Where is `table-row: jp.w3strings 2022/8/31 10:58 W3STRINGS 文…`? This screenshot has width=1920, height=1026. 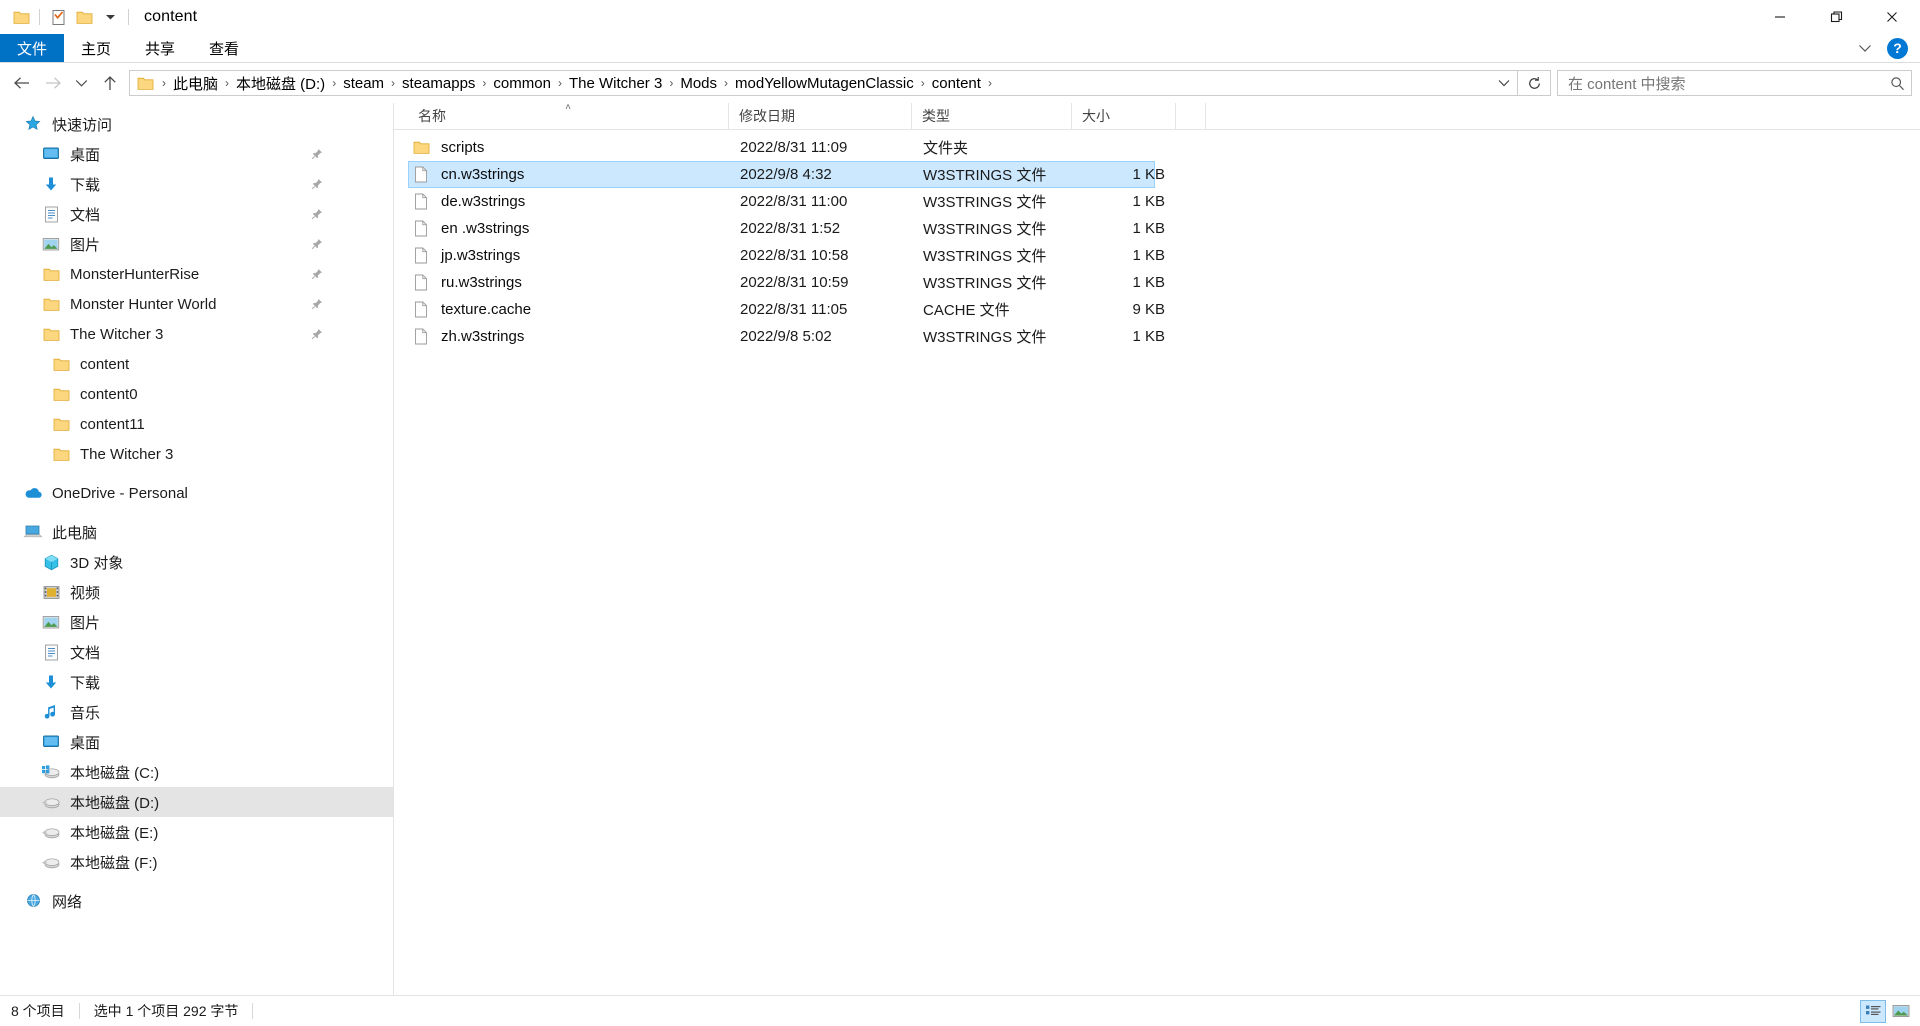
table-row: jp.w3strings 2022/8/31 10:58 W3STRINGS 文… is located at coordinates (786, 255).